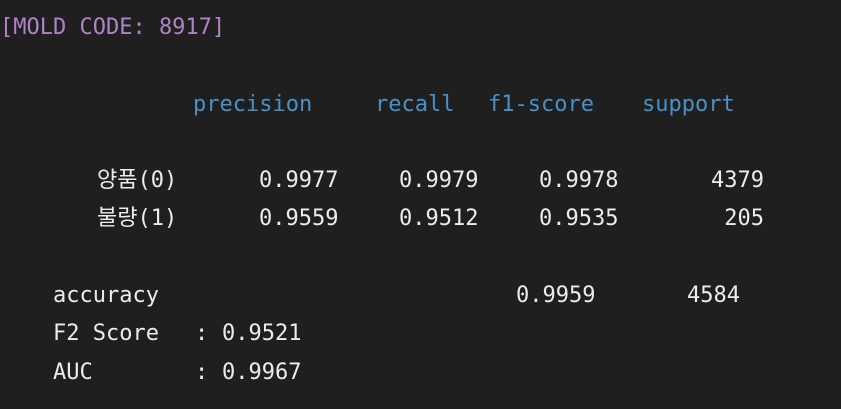  I want to click on row-defect-precision: 0.9559, so click(299, 218).